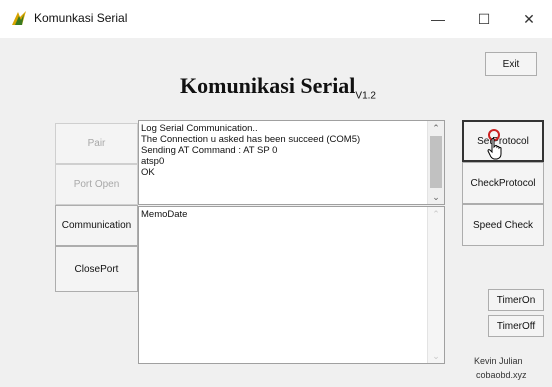  I want to click on close-button: ✕, so click(529, 19).